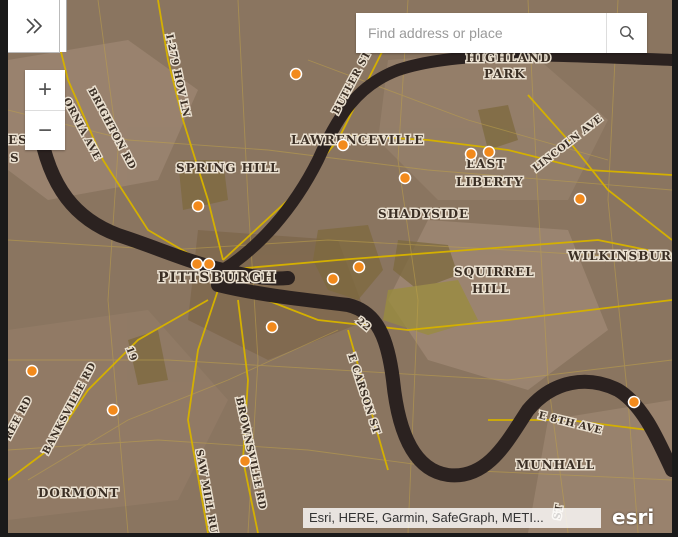 This screenshot has width=678, height=537. What do you see at coordinates (494, 272) in the screenshot?
I see `label-squirrel: SQUIRREL` at bounding box center [494, 272].